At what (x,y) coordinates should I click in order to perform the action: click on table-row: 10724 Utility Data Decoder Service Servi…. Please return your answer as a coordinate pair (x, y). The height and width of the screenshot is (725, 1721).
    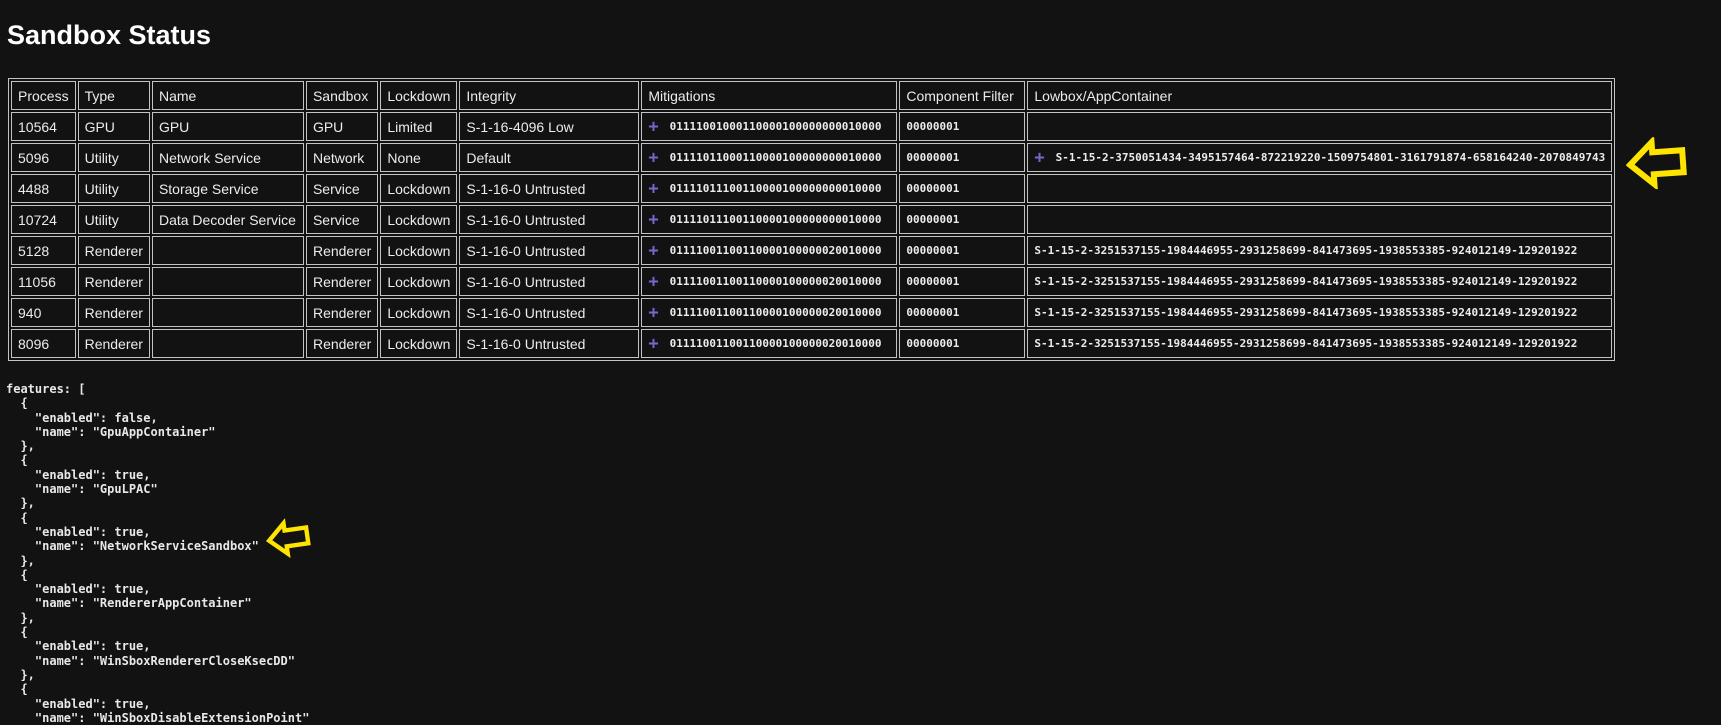
    Looking at the image, I should click on (812, 219).